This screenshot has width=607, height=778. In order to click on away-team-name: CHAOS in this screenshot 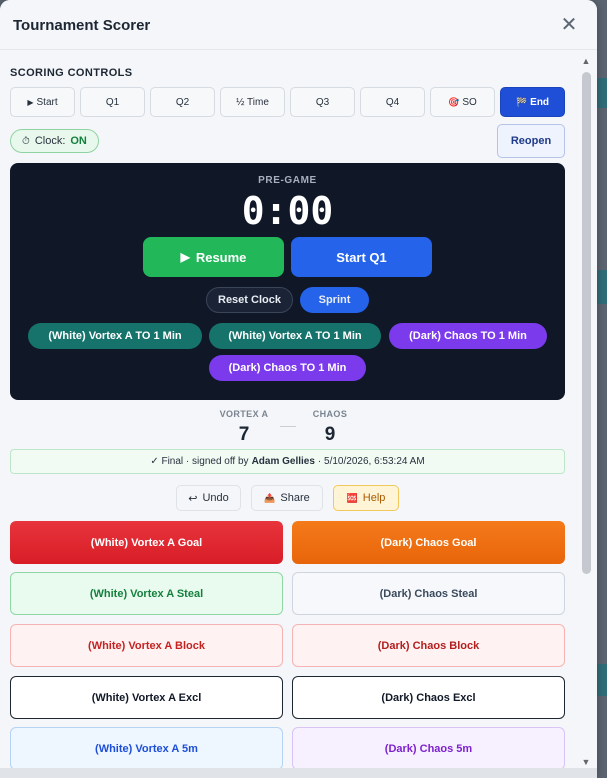, I will do `click(330, 414)`.